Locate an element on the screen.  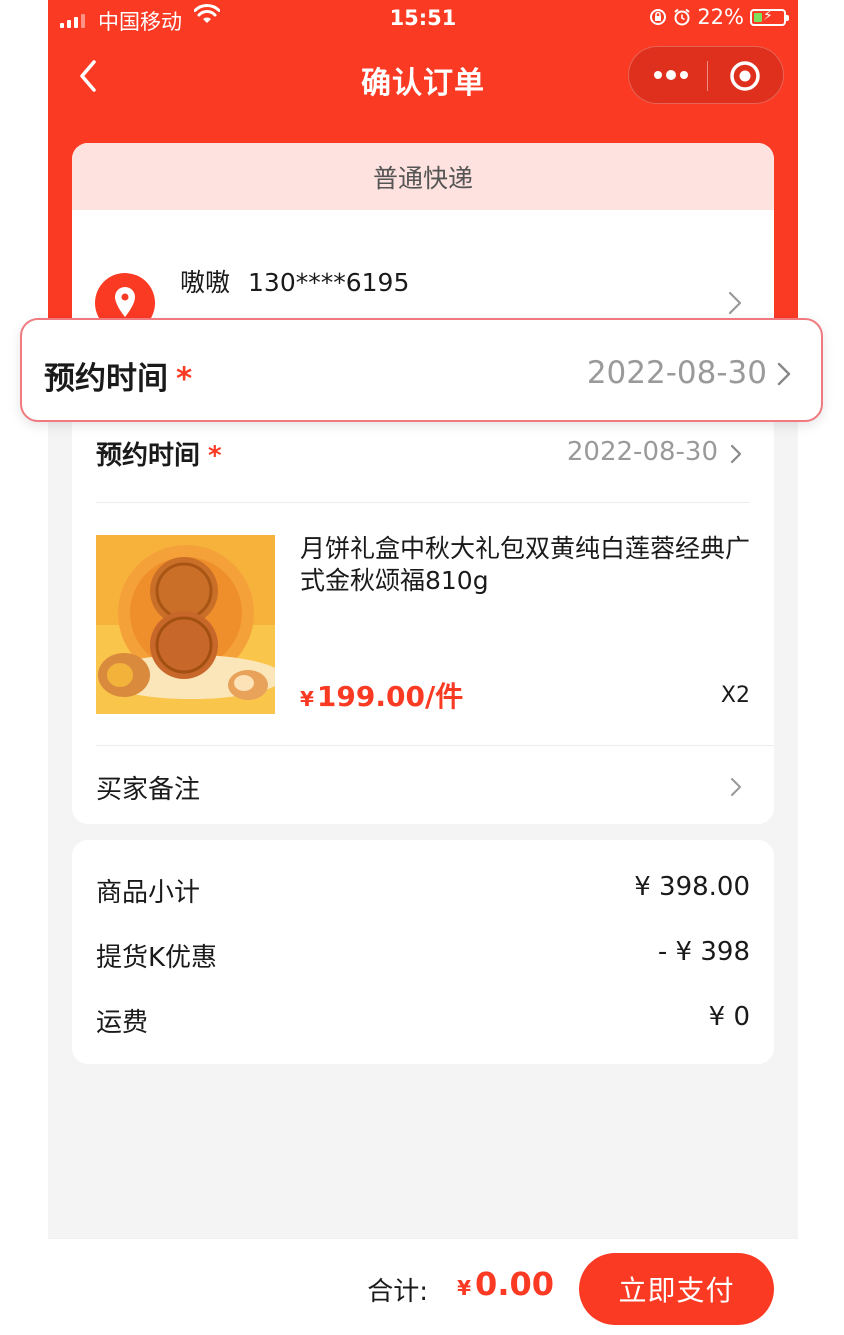
total-value: 0.00 is located at coordinates (514, 1284).